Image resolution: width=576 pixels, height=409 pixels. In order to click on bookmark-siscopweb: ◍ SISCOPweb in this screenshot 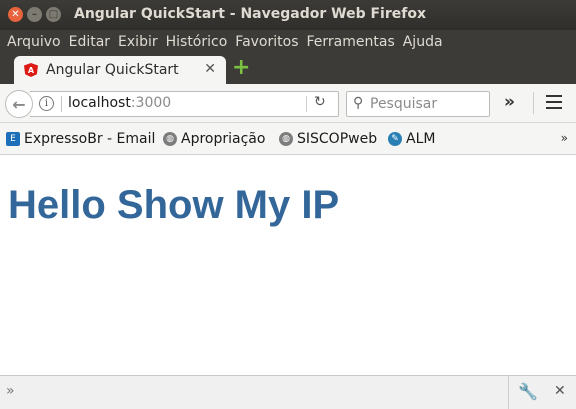, I will do `click(328, 139)`.